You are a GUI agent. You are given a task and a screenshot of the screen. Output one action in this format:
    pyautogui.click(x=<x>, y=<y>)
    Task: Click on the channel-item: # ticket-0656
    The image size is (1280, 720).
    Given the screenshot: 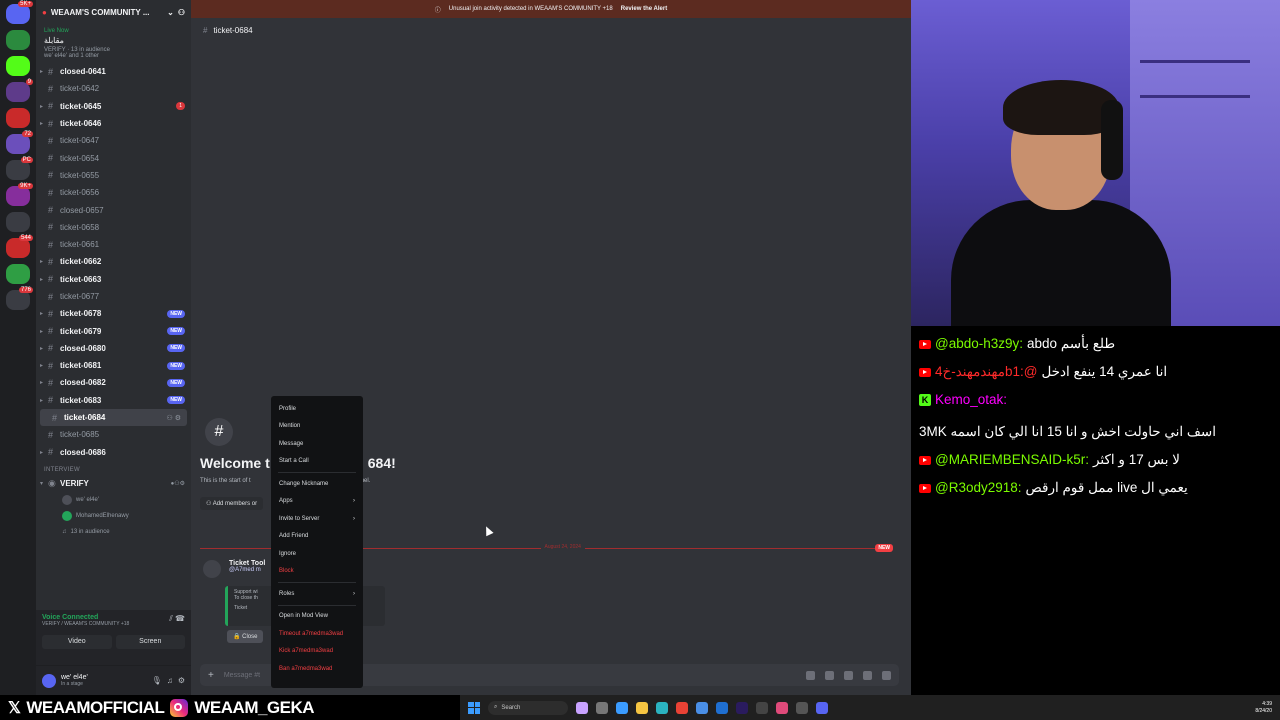 What is the action you would take?
    pyautogui.click(x=113, y=192)
    